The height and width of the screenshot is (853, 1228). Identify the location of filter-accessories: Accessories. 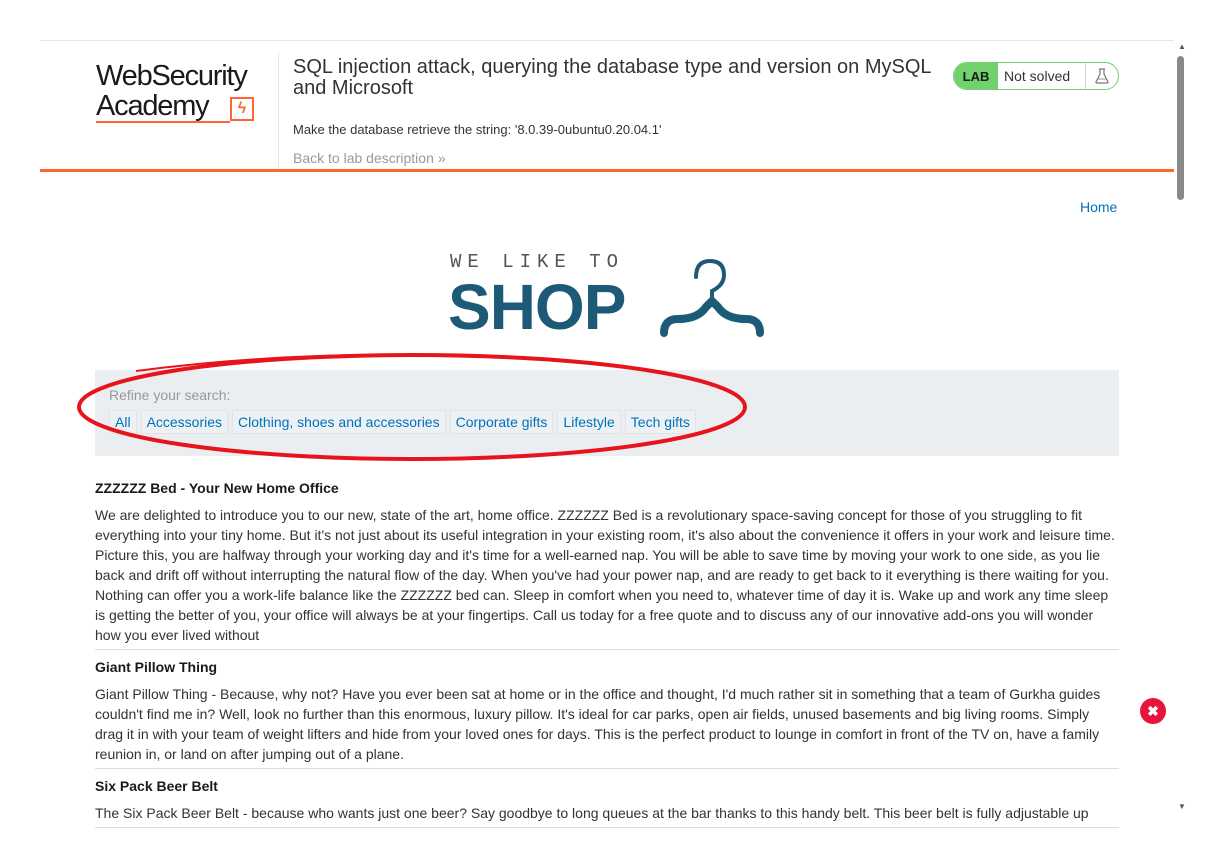
(184, 422).